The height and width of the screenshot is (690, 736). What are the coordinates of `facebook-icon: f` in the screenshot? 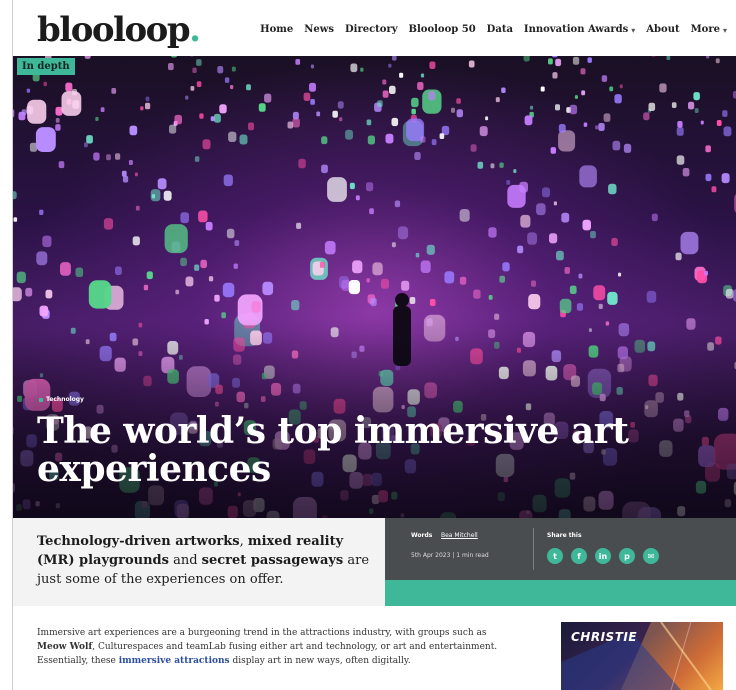 It's located at (579, 556).